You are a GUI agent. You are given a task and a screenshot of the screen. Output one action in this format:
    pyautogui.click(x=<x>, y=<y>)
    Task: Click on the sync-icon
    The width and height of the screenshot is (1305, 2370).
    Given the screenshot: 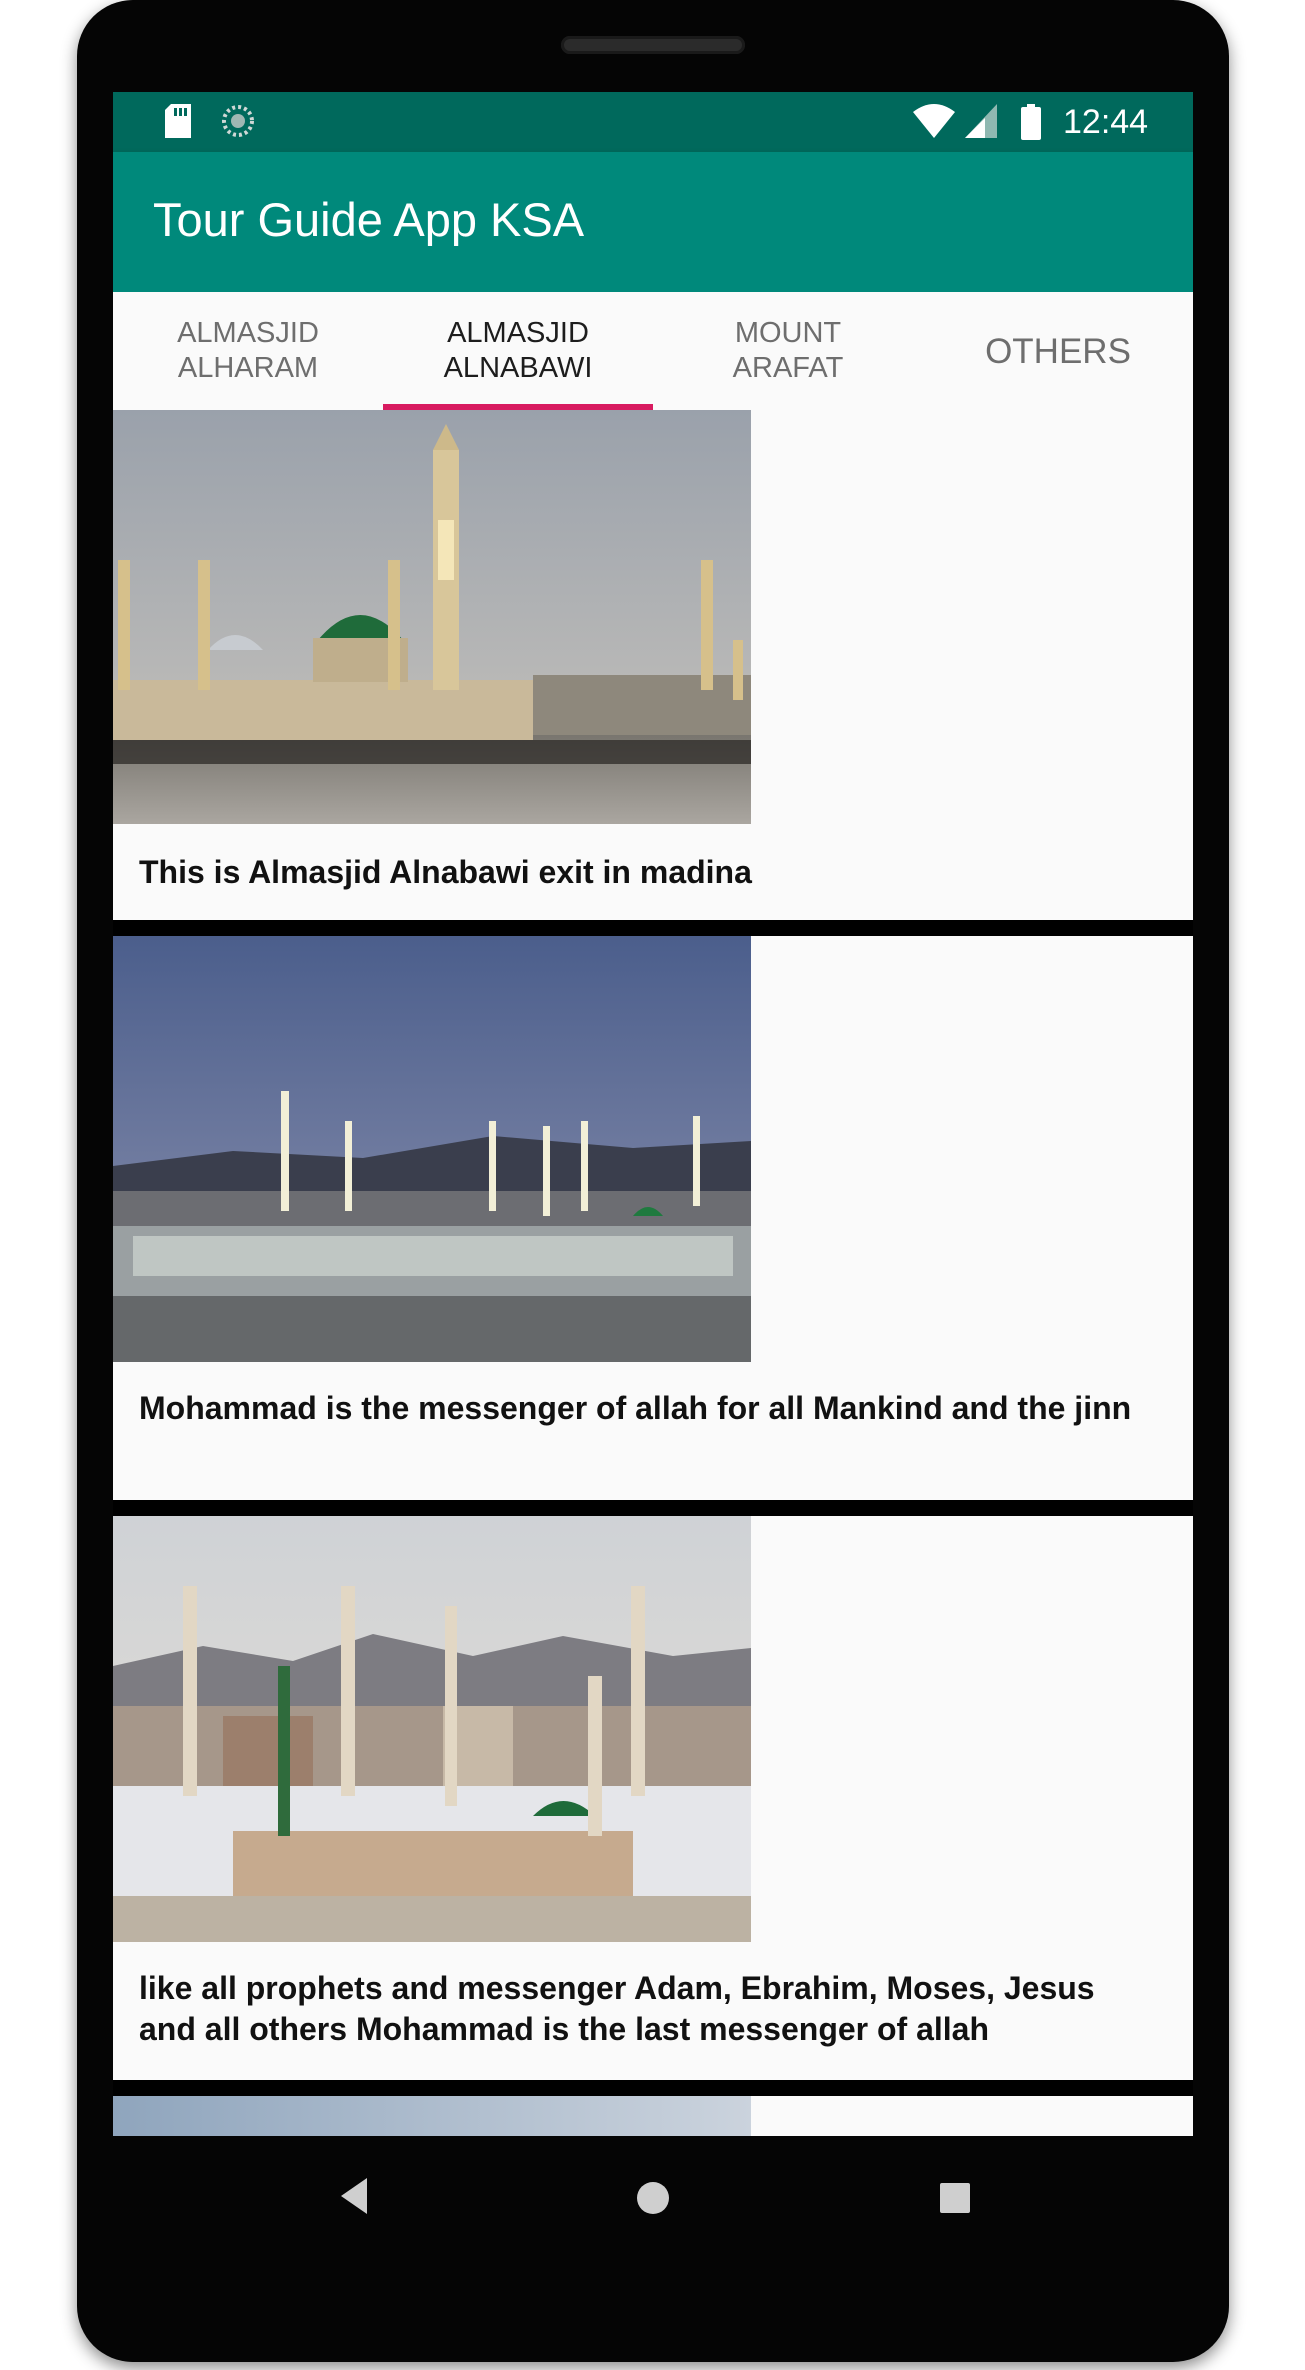 What is the action you would take?
    pyautogui.click(x=238, y=121)
    